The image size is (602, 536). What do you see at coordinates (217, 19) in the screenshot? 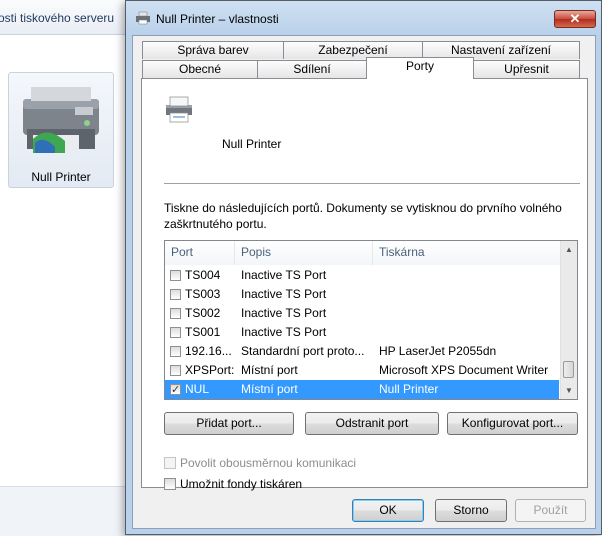
I see `dialog-title: Null Printer – vlastnosti` at bounding box center [217, 19].